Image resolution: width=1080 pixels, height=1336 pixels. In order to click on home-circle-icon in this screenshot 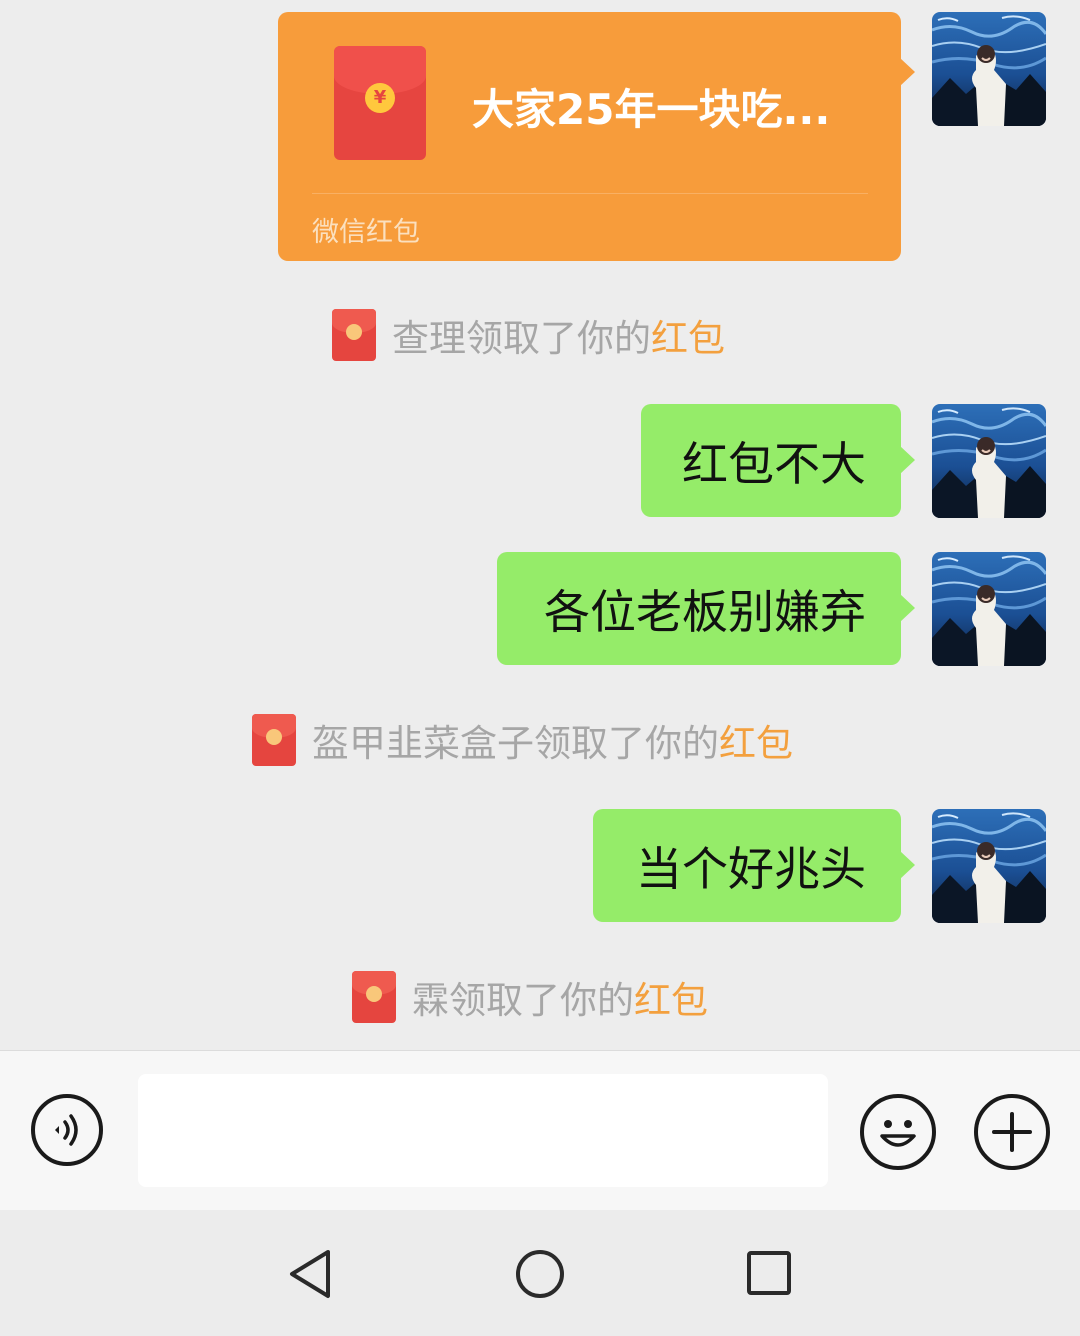, I will do `click(540, 1274)`.